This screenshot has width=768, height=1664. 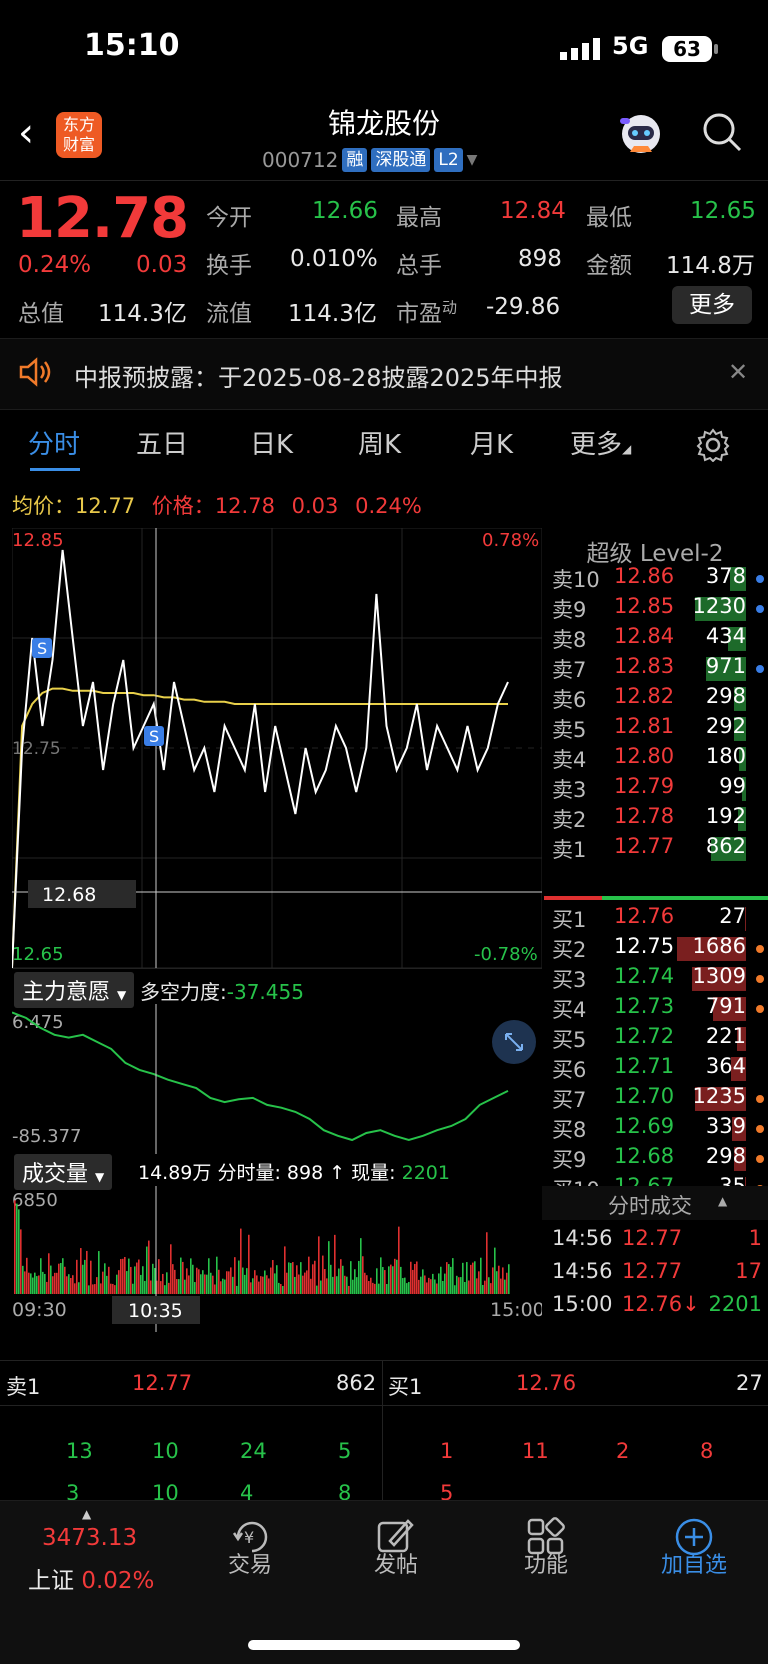 What do you see at coordinates (712, 305) in the screenshot?
I see `more-button: 更多` at bounding box center [712, 305].